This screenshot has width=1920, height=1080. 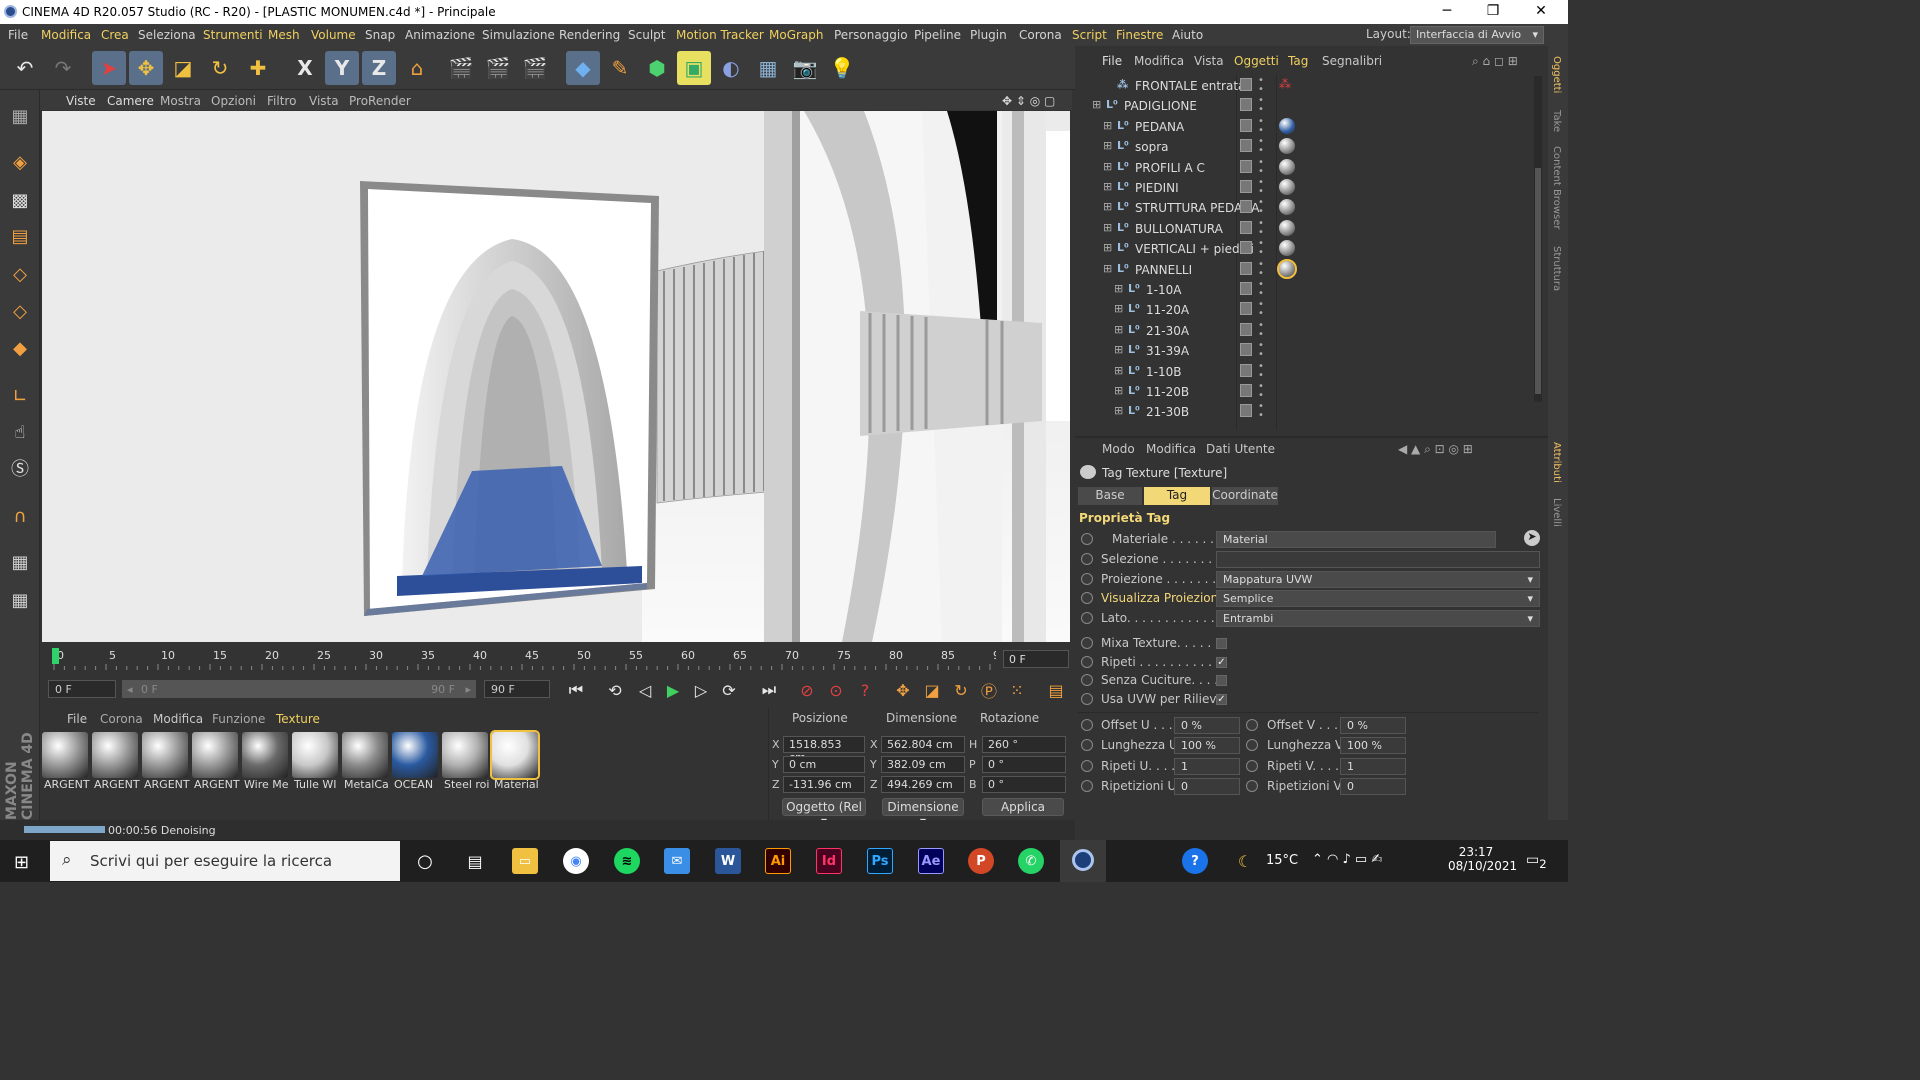 I want to click on coord-size-select: Dimensione ▾, so click(x=923, y=813).